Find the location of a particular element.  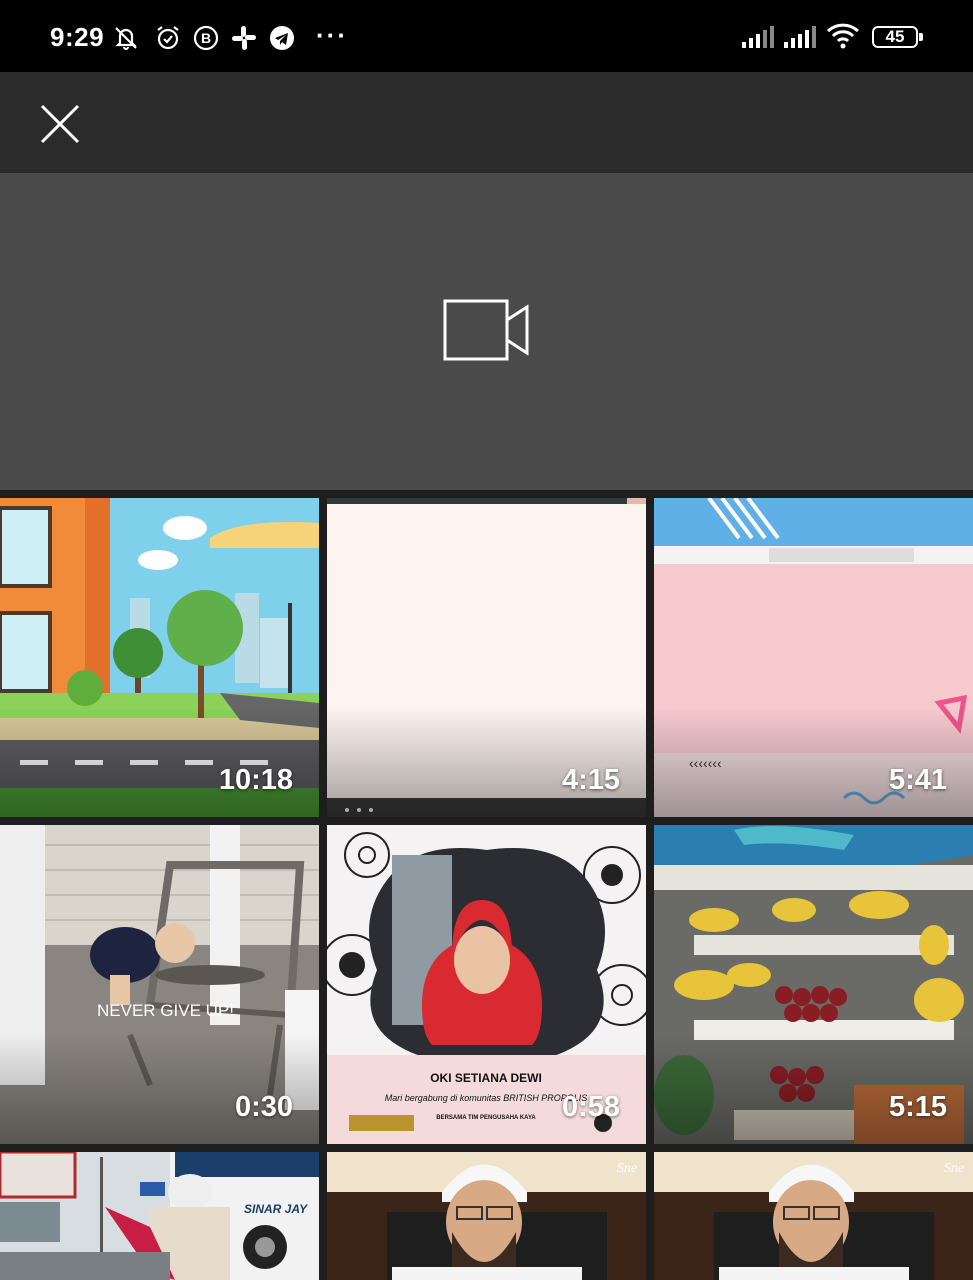

video-duration: 4:15 is located at coordinates (590, 780).